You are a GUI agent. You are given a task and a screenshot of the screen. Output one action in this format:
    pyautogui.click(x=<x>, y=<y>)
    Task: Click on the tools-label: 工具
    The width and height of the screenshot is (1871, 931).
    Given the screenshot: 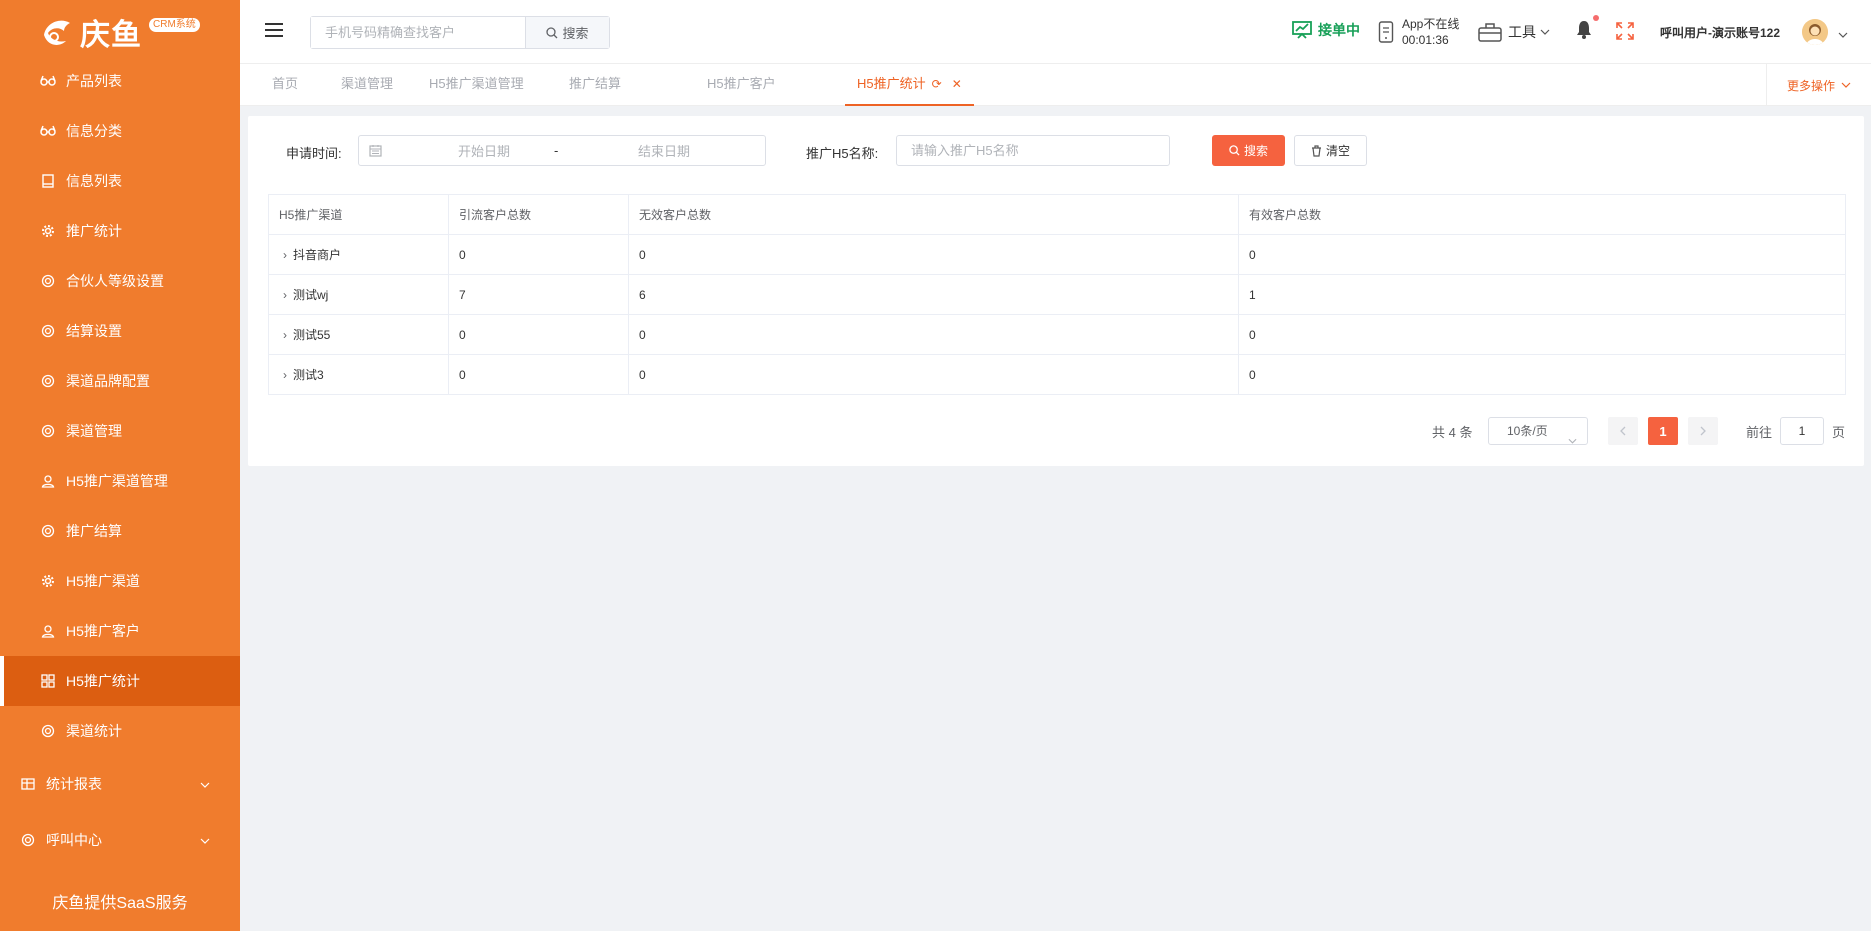 What is the action you would take?
    pyautogui.click(x=1522, y=32)
    